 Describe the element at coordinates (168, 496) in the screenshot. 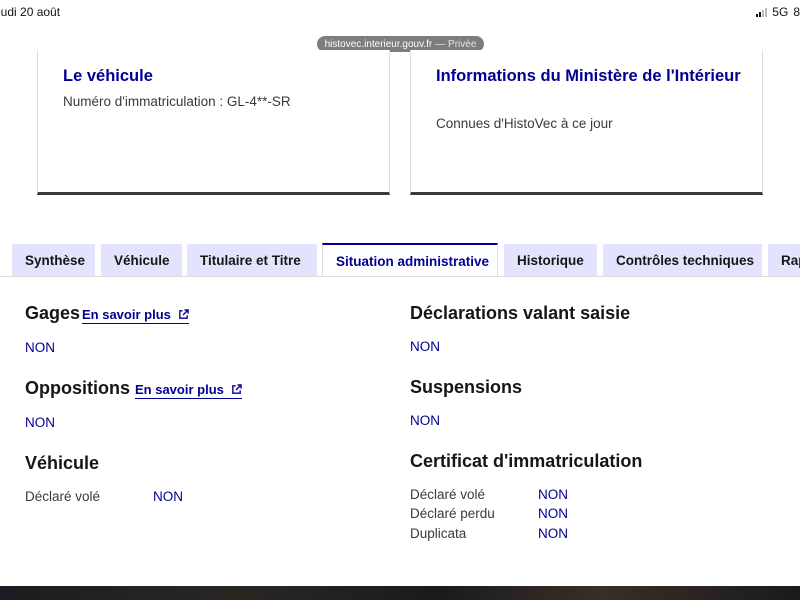

I see `vehicule-stolen-value: NON` at that location.